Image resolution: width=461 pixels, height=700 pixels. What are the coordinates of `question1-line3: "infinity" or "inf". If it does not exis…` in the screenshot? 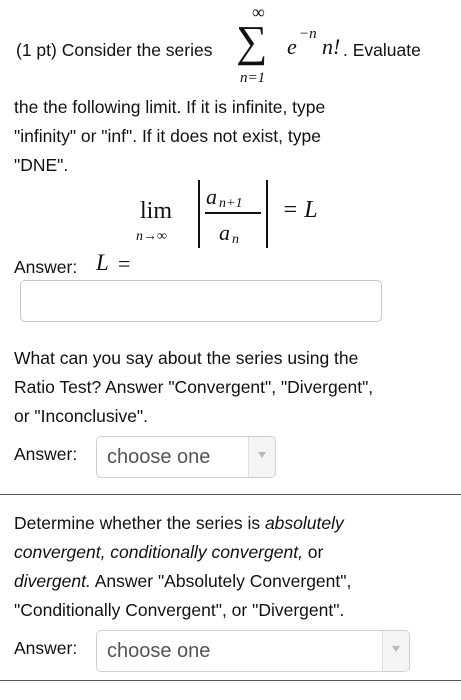 It's located at (167, 136).